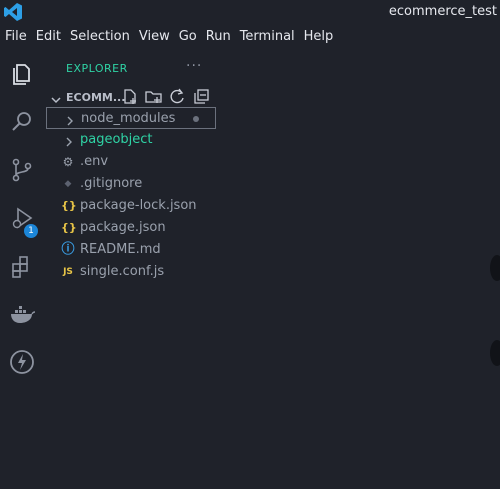 The image size is (500, 489). What do you see at coordinates (22, 122) in the screenshot?
I see `search-icon` at bounding box center [22, 122].